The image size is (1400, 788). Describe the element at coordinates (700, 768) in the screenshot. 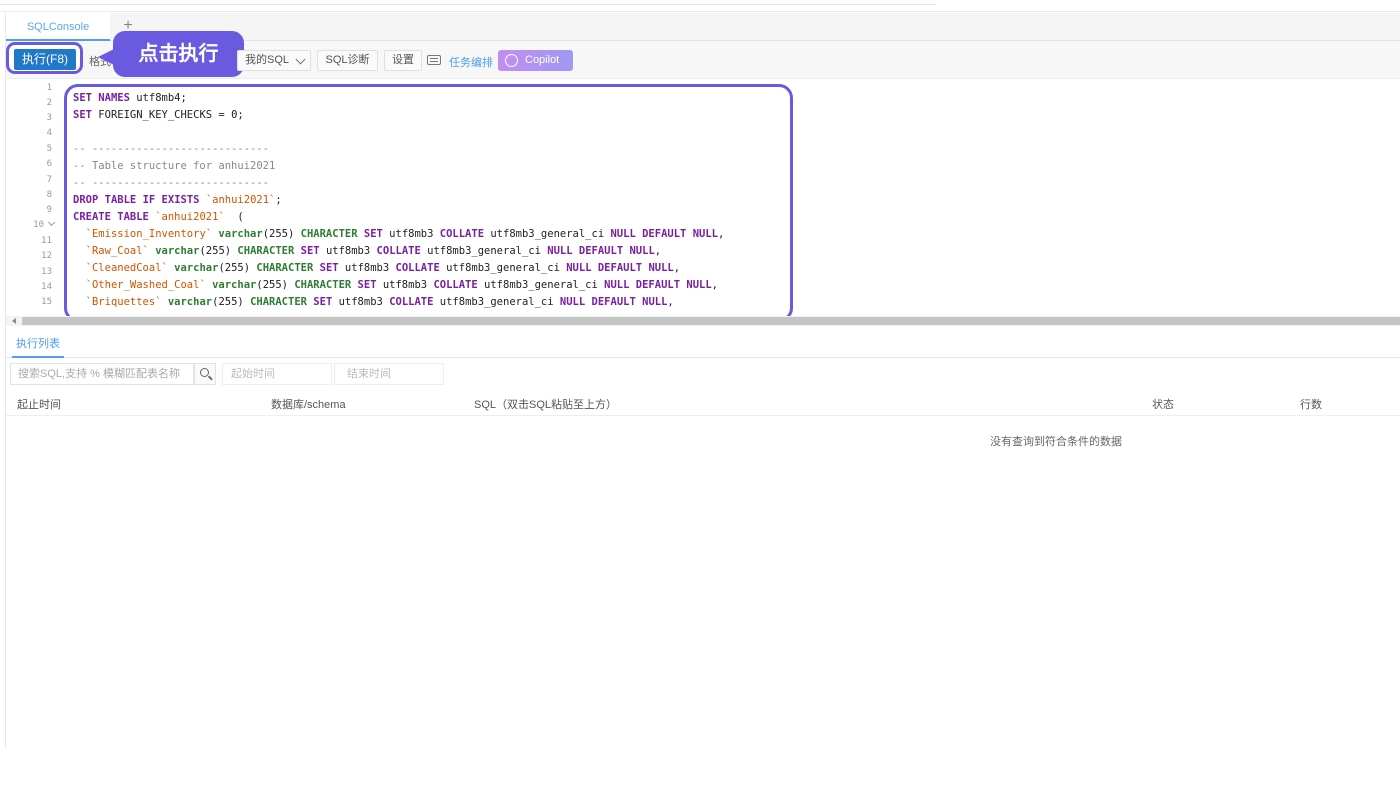

I see `bottom-blank` at that location.